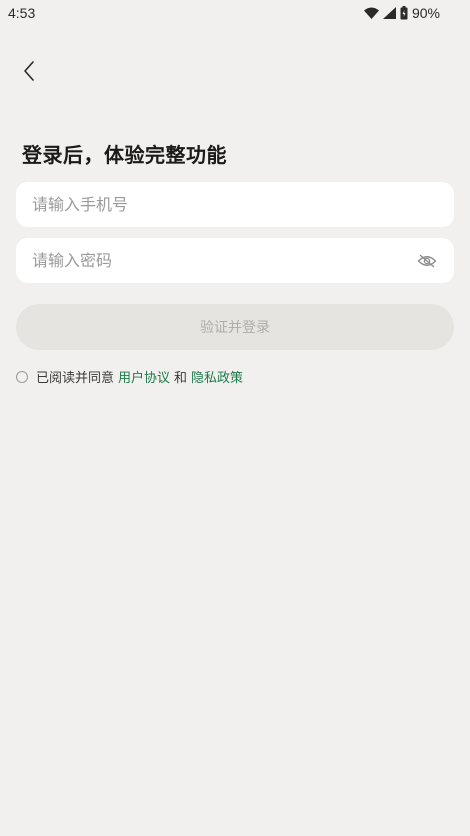 This screenshot has width=470, height=836. I want to click on eye-off-icon, so click(427, 261).